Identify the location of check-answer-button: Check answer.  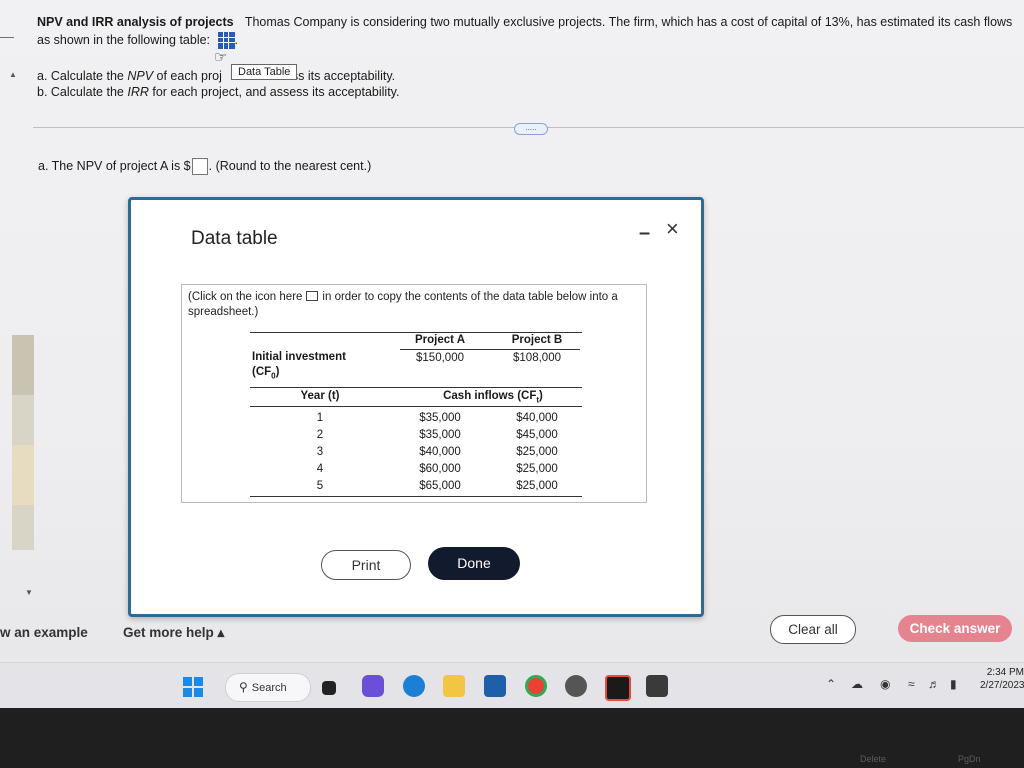
(955, 628).